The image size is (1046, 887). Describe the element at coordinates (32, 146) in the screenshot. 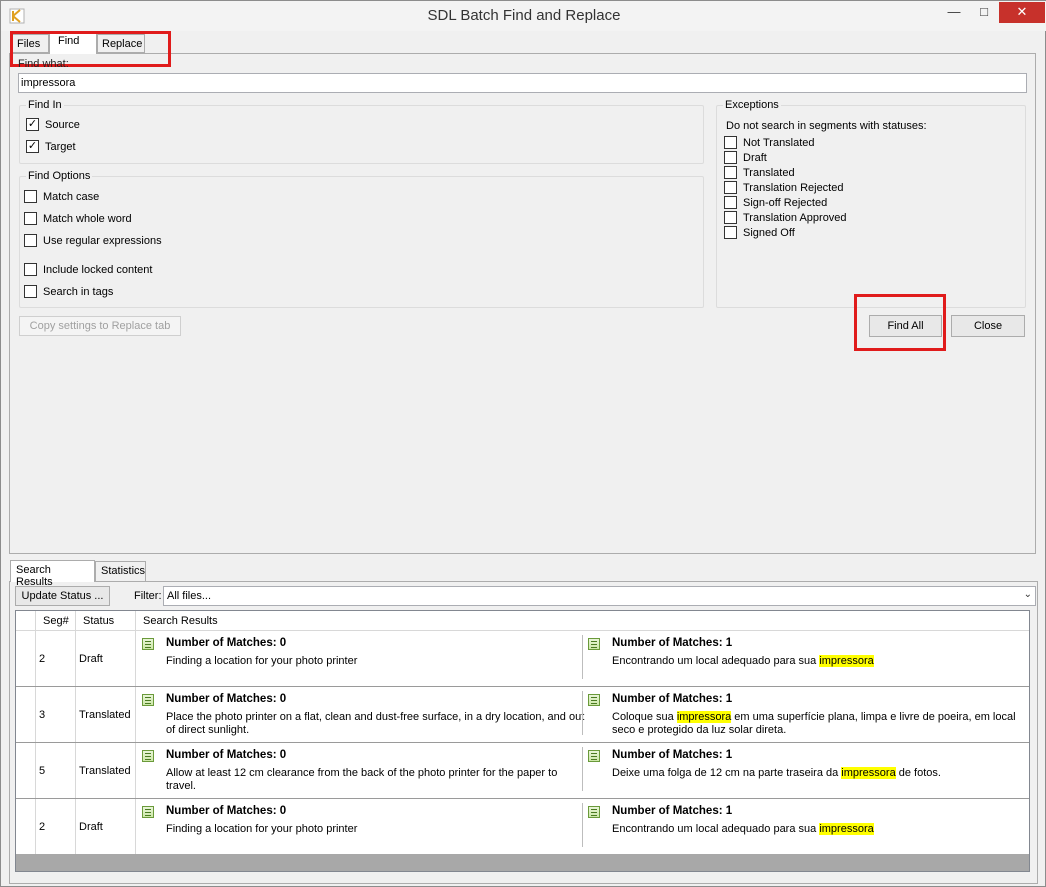

I see `target-checkbox: ✓` at that location.